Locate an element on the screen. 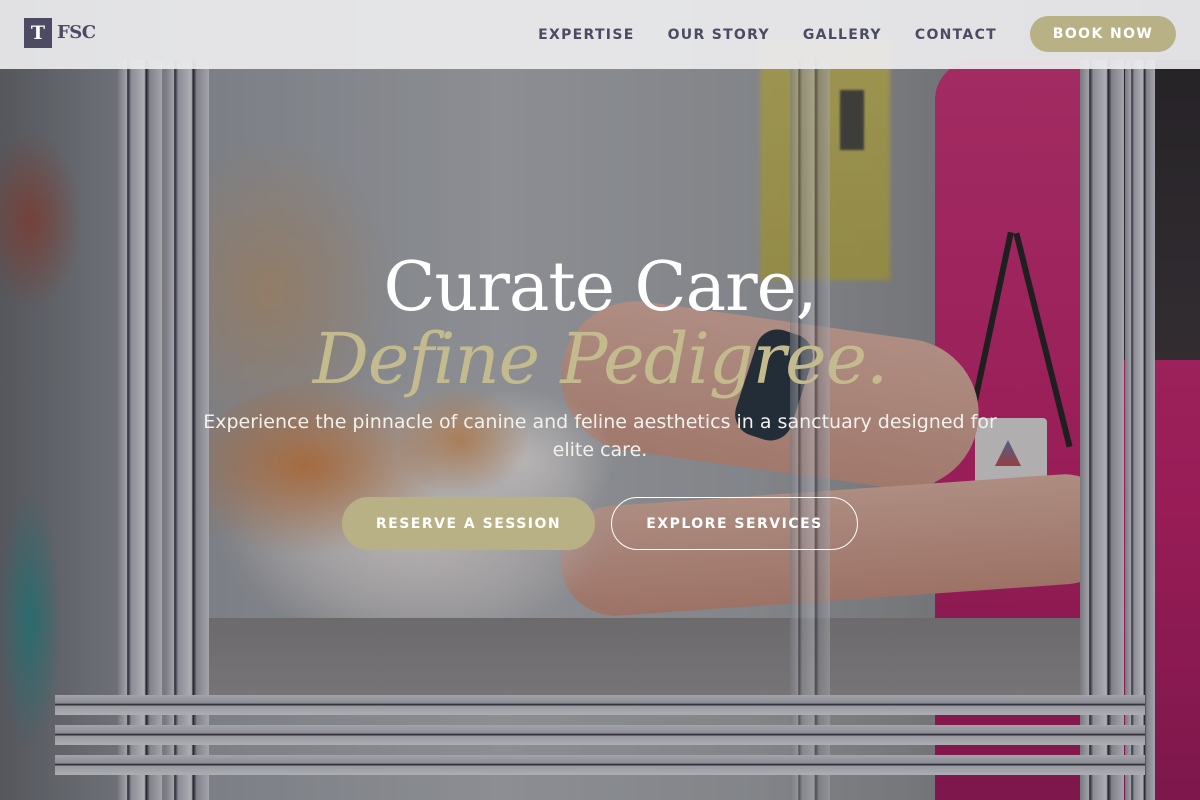 The image size is (1200, 800). logo-text: FSC is located at coordinates (76, 32).